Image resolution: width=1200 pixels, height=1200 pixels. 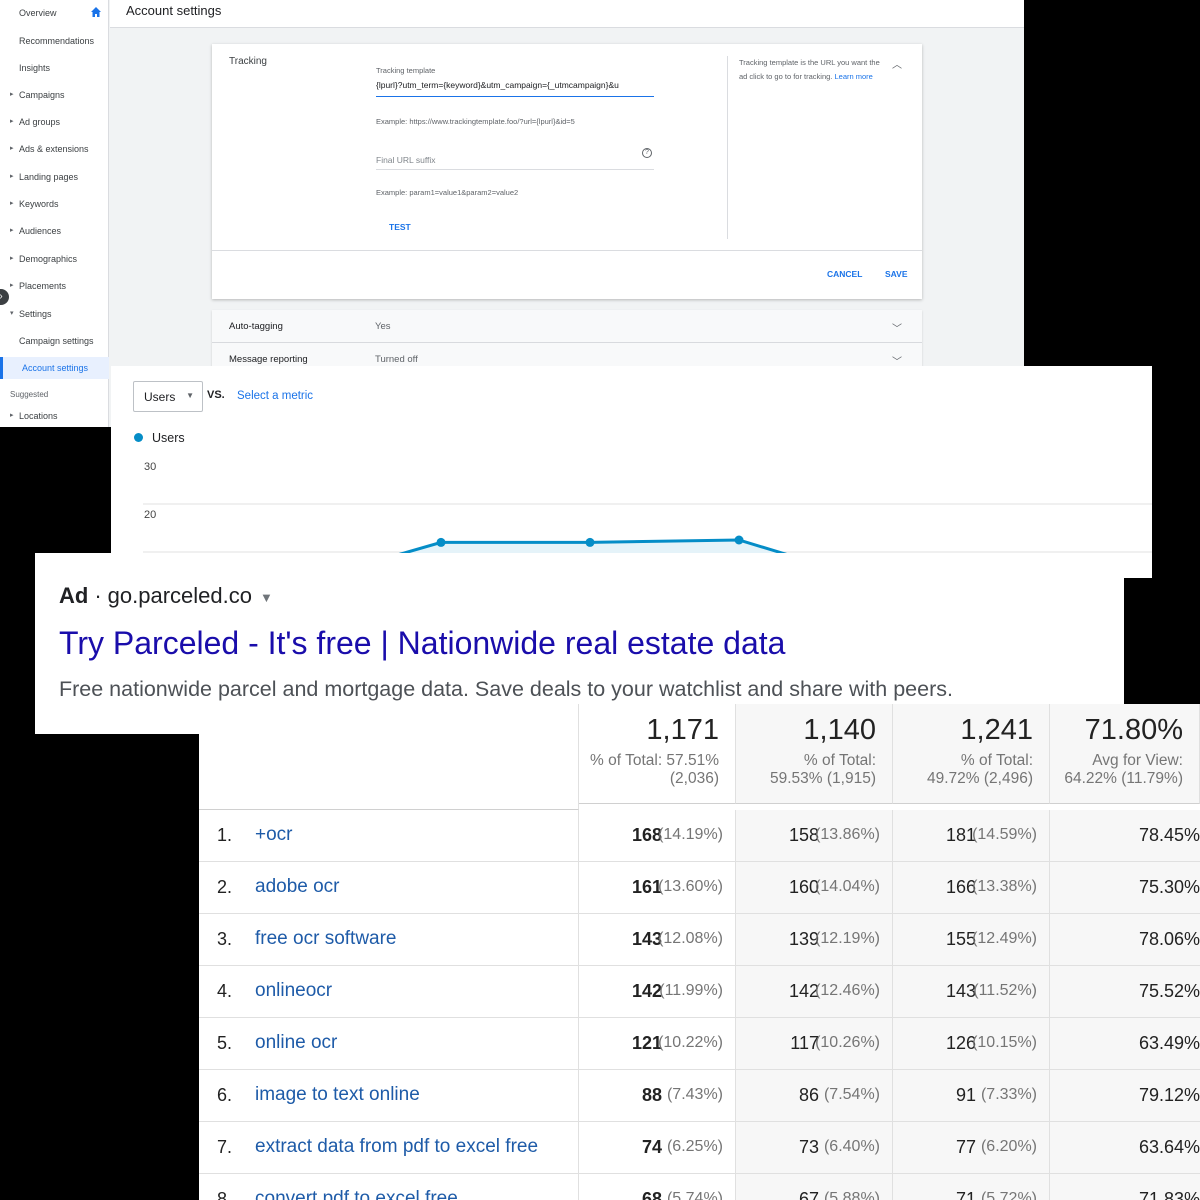 I want to click on keyword-cell: 6. image to text online, so click(x=389, y=1095).